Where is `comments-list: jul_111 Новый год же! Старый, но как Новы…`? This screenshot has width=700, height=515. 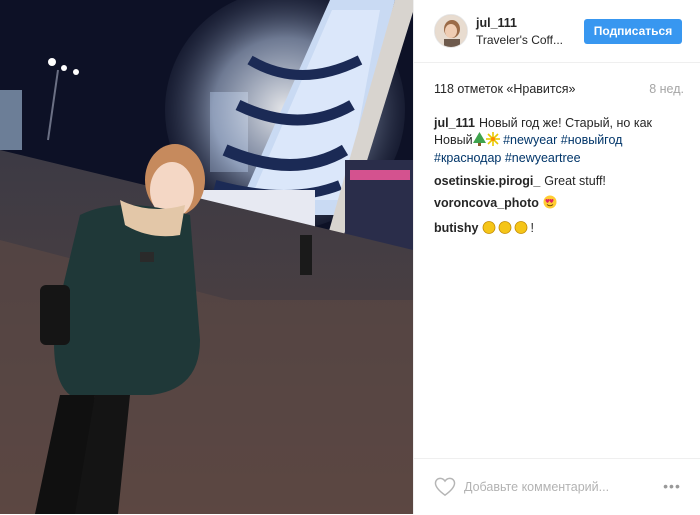 comments-list: jul_111 Новый год же! Старый, но как Новы… is located at coordinates (559, 179).